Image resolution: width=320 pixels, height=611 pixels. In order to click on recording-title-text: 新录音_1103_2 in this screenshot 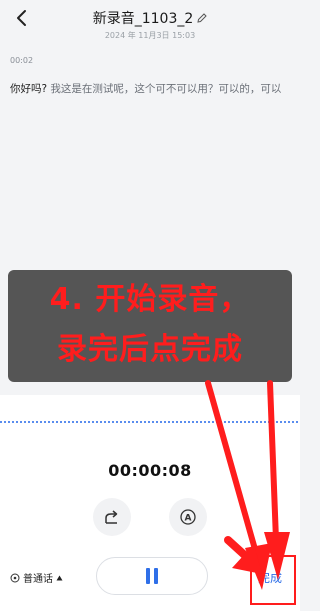, I will do `click(143, 19)`.